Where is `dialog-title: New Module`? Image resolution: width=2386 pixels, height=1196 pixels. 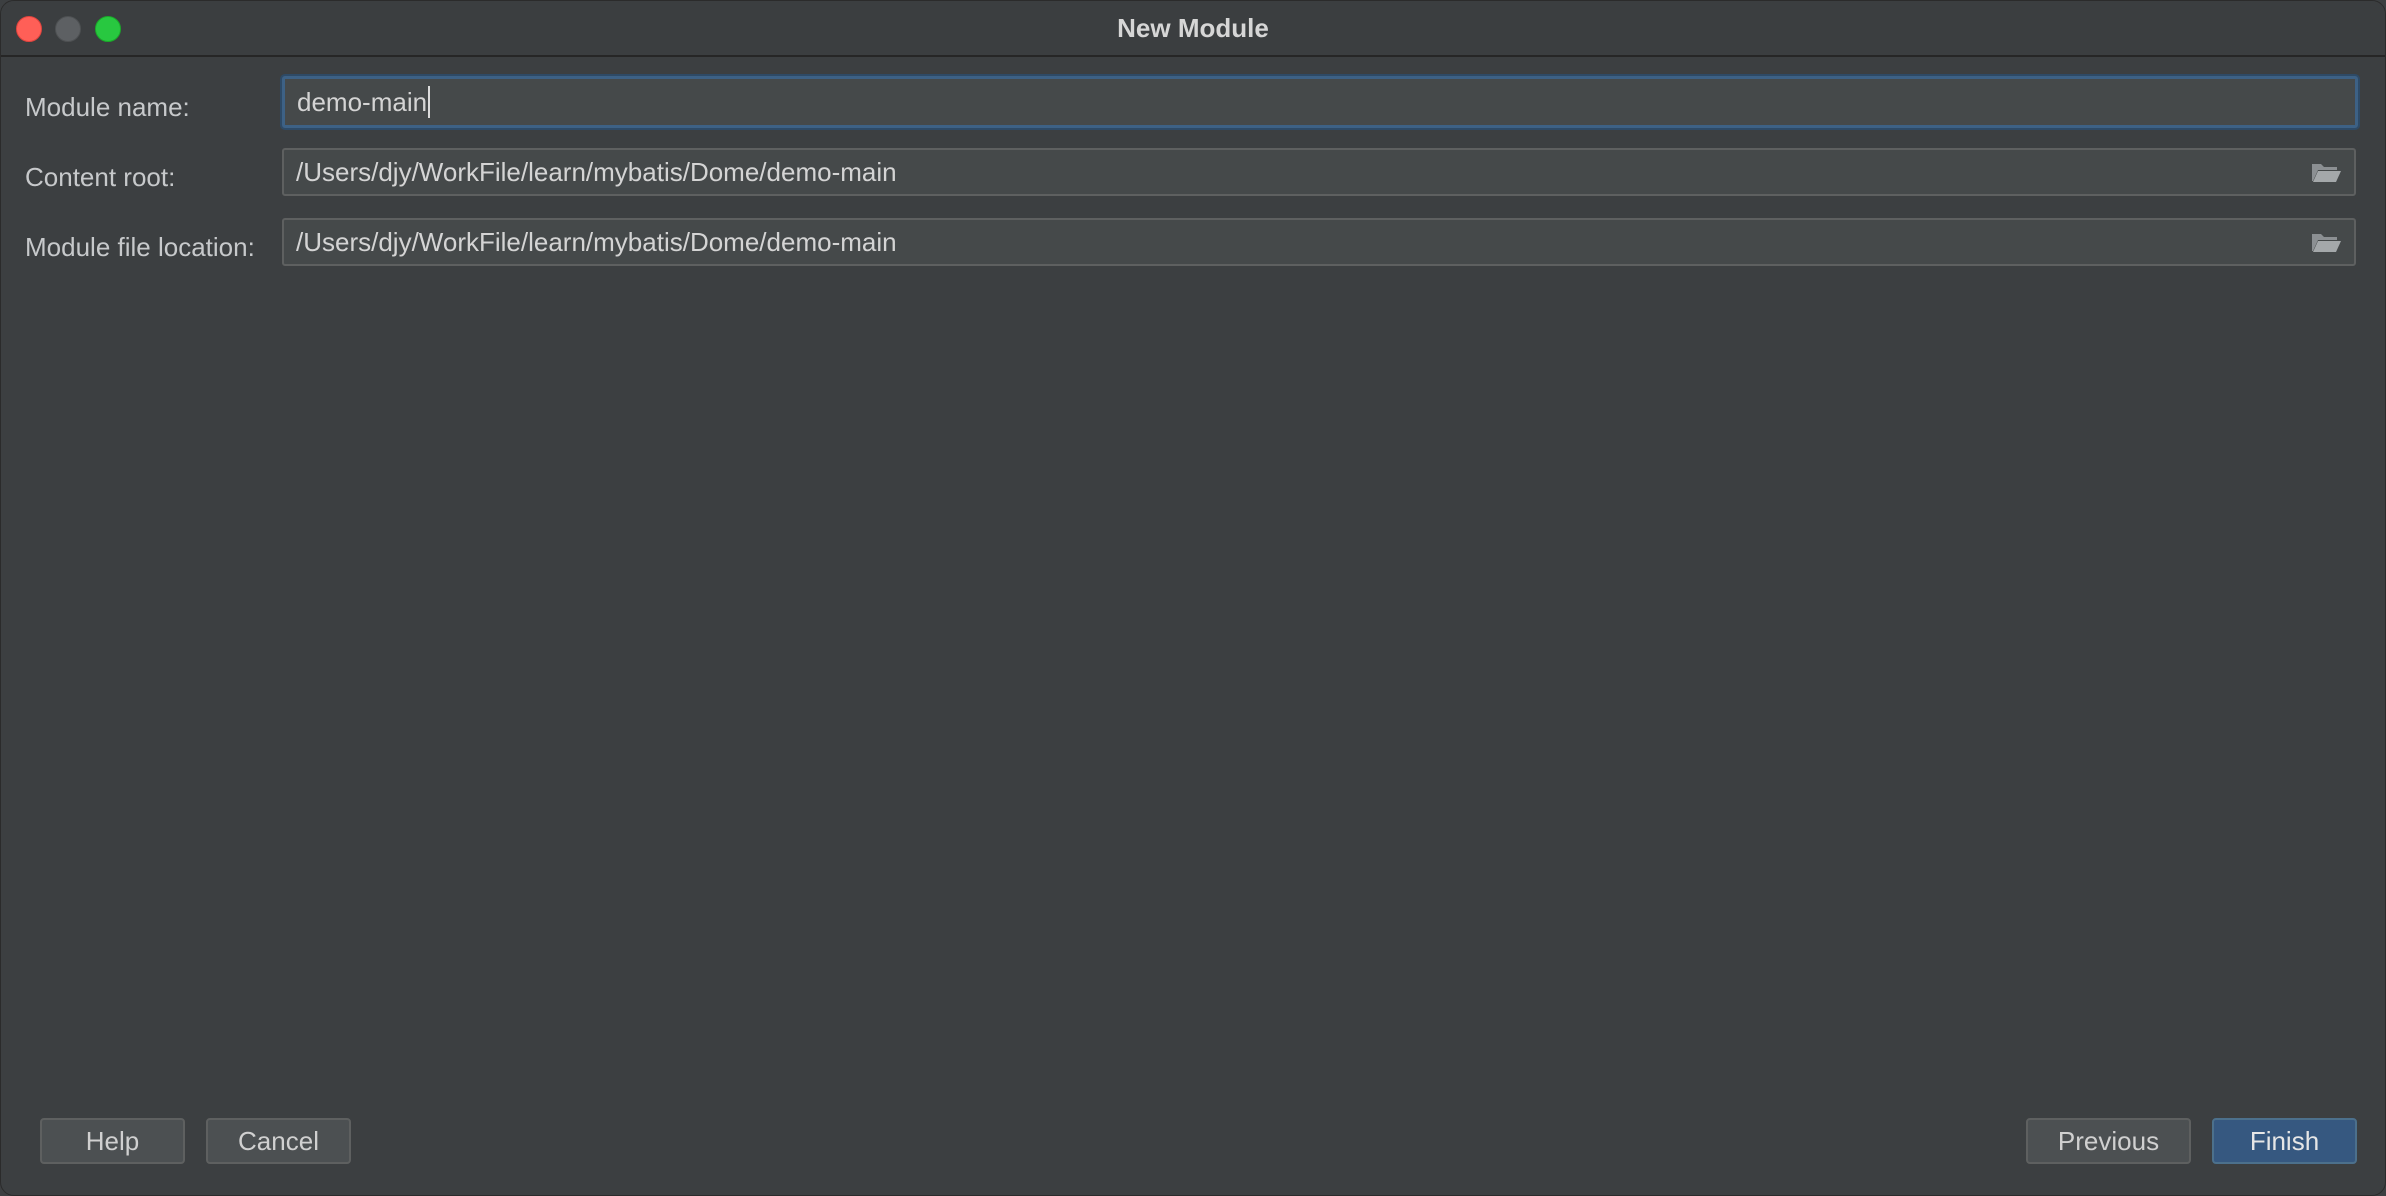 dialog-title: New Module is located at coordinates (1193, 28).